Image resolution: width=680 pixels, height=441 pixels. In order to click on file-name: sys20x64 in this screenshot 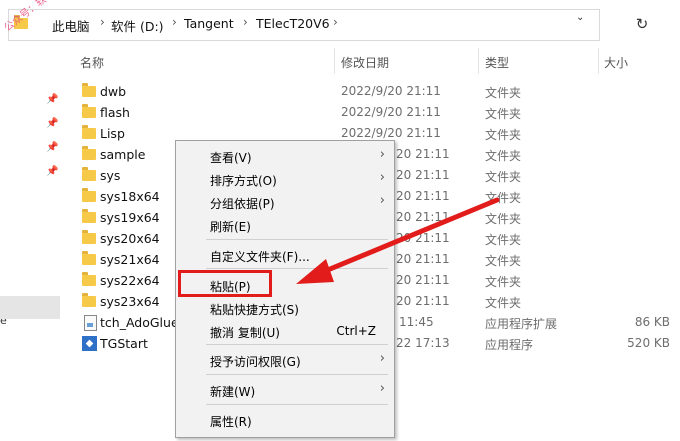, I will do `click(130, 238)`.